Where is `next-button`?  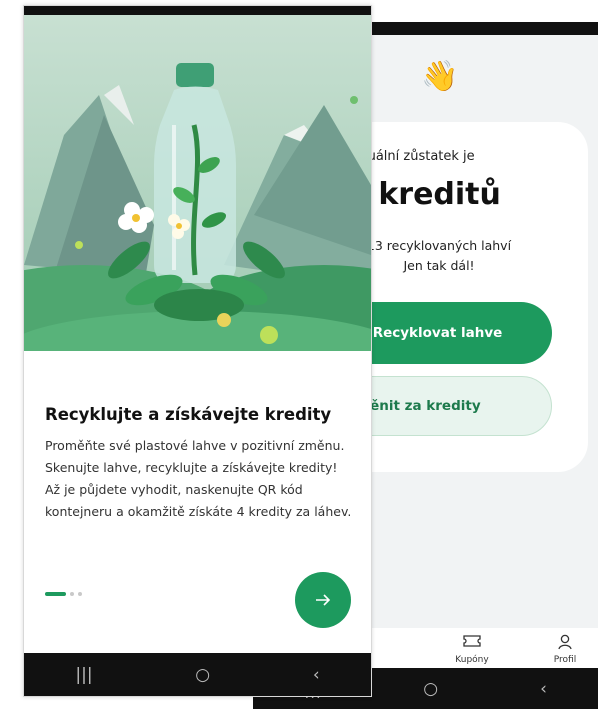
next-button is located at coordinates (323, 600).